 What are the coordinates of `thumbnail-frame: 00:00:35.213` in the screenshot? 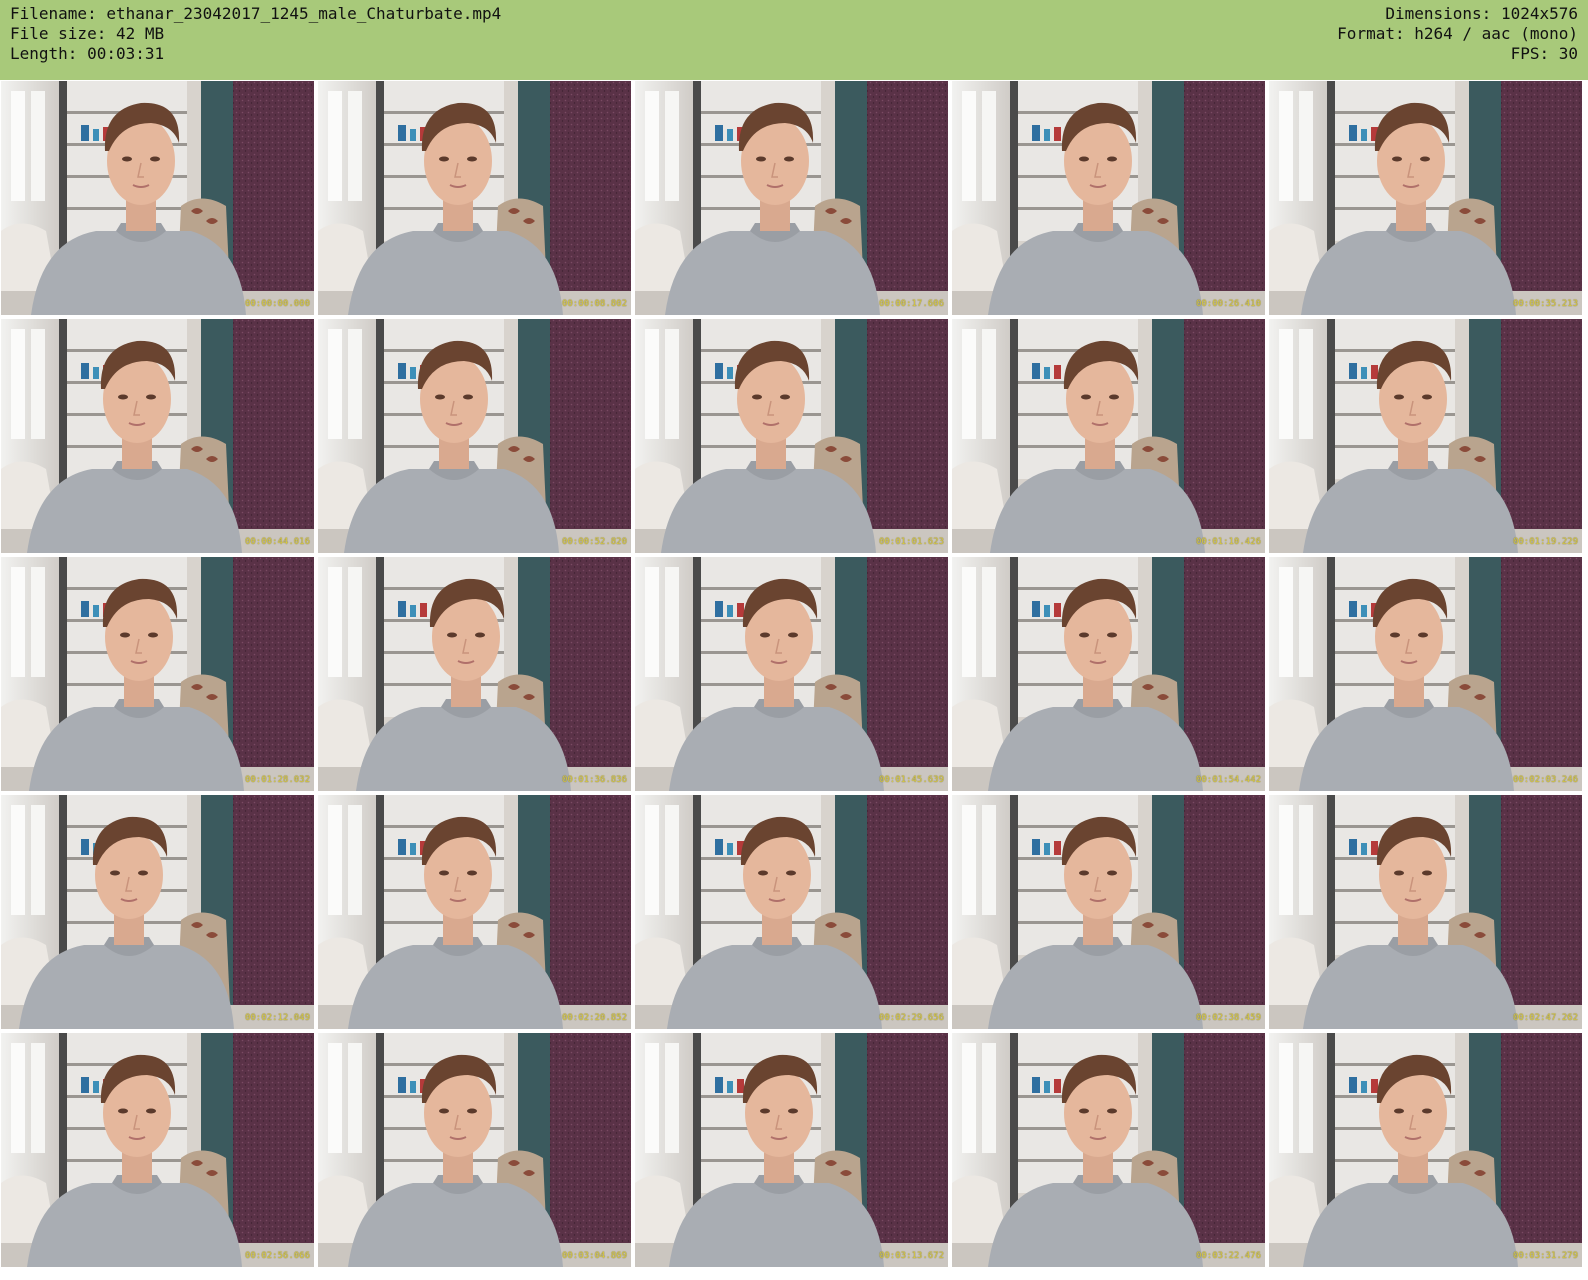 It's located at (1425, 198).